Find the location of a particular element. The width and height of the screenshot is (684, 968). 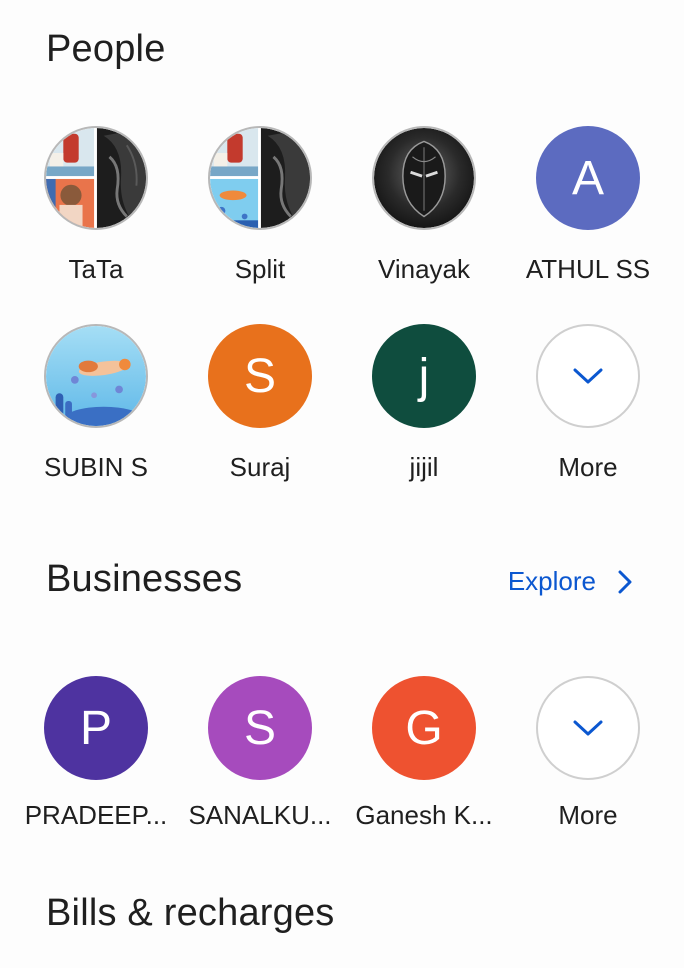

explore-link: Explore is located at coordinates (570, 581).